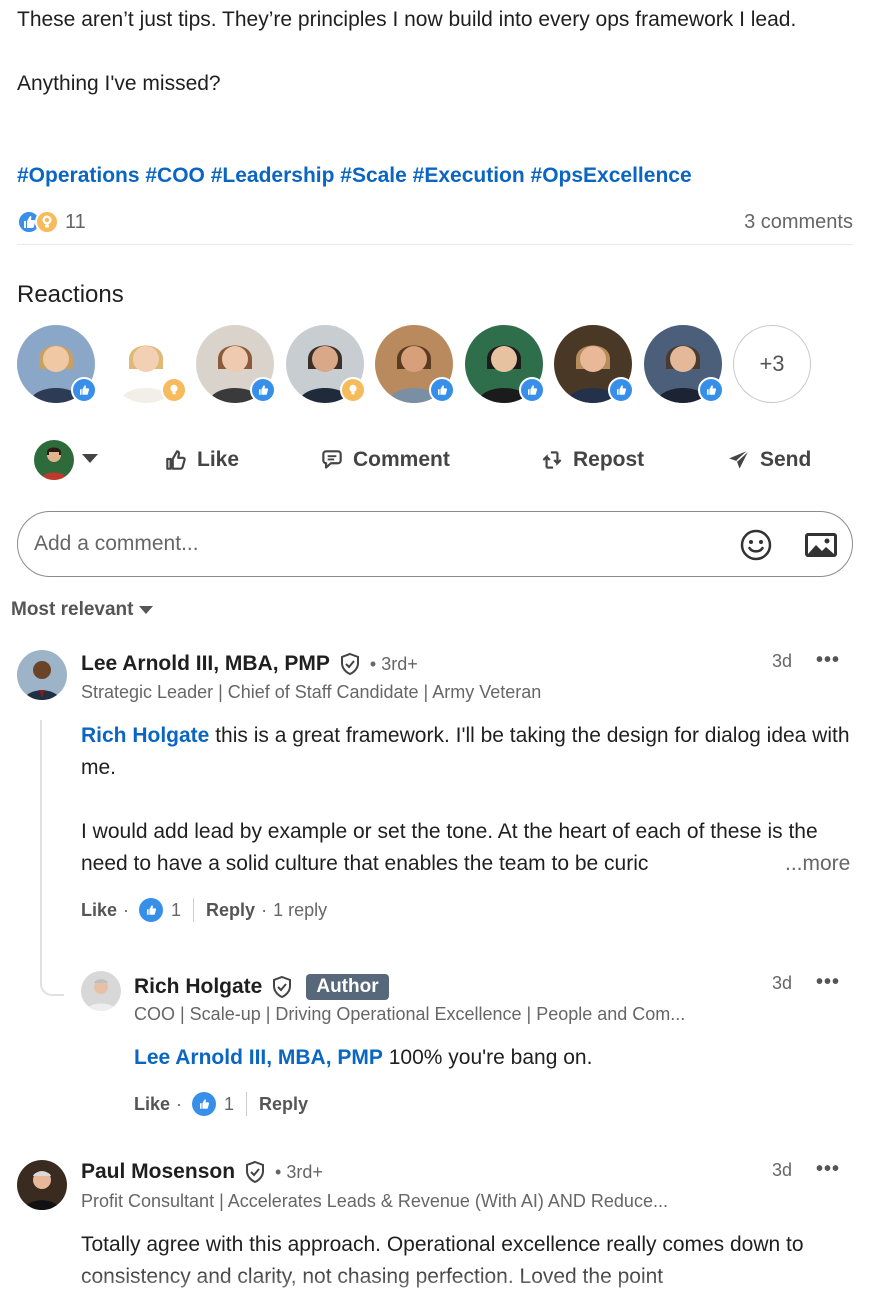 The height and width of the screenshot is (1302, 876). What do you see at coordinates (487, 1057) in the screenshot?
I see `comment-text: 100% you're bang on.` at bounding box center [487, 1057].